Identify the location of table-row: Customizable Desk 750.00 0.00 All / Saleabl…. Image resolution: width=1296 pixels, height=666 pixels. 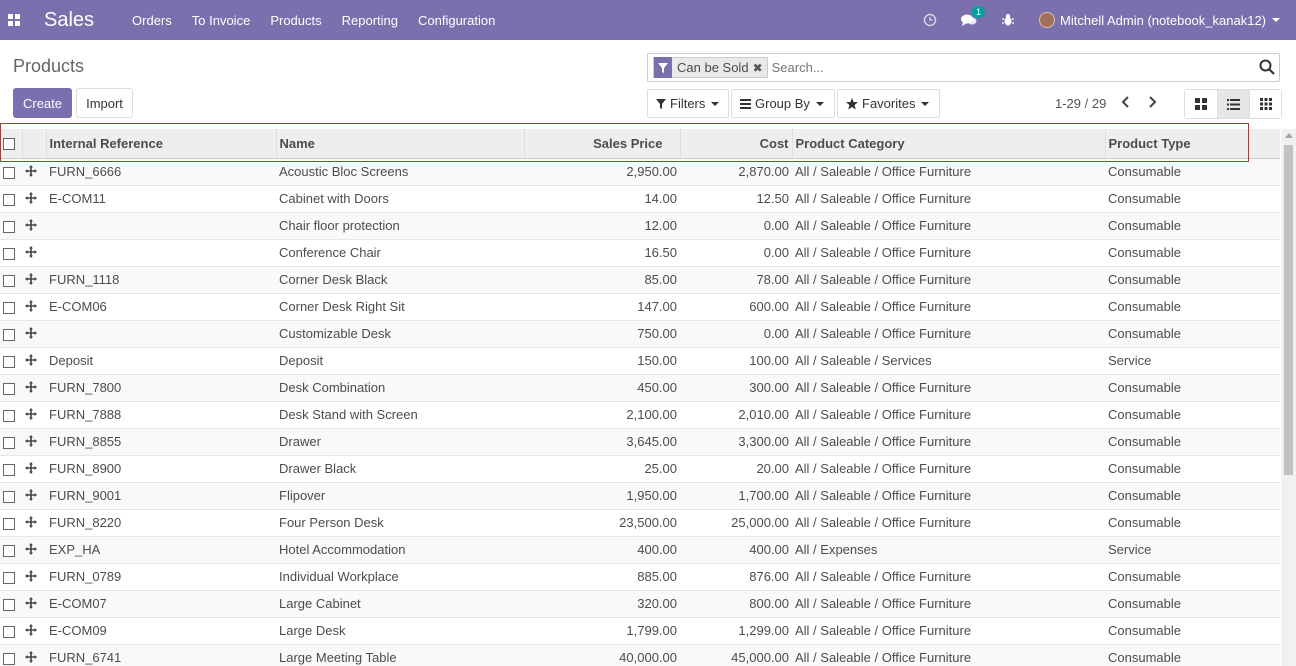
(640, 333).